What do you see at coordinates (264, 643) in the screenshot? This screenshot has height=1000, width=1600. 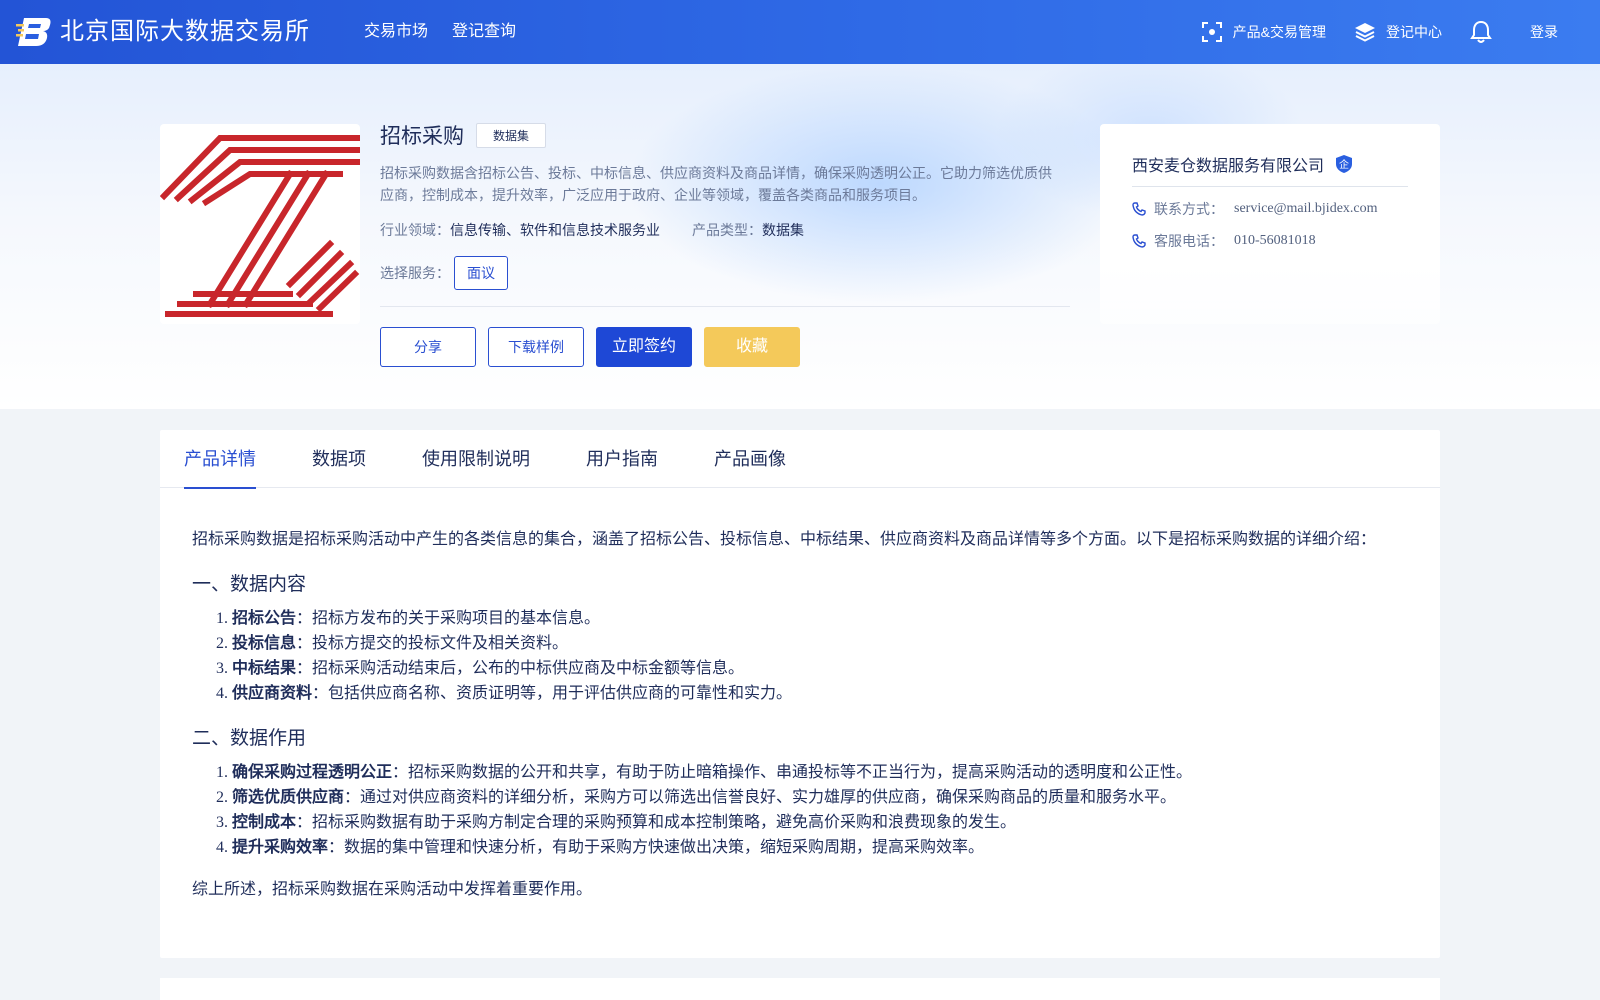 I see `list-item-term: 投标信息` at bounding box center [264, 643].